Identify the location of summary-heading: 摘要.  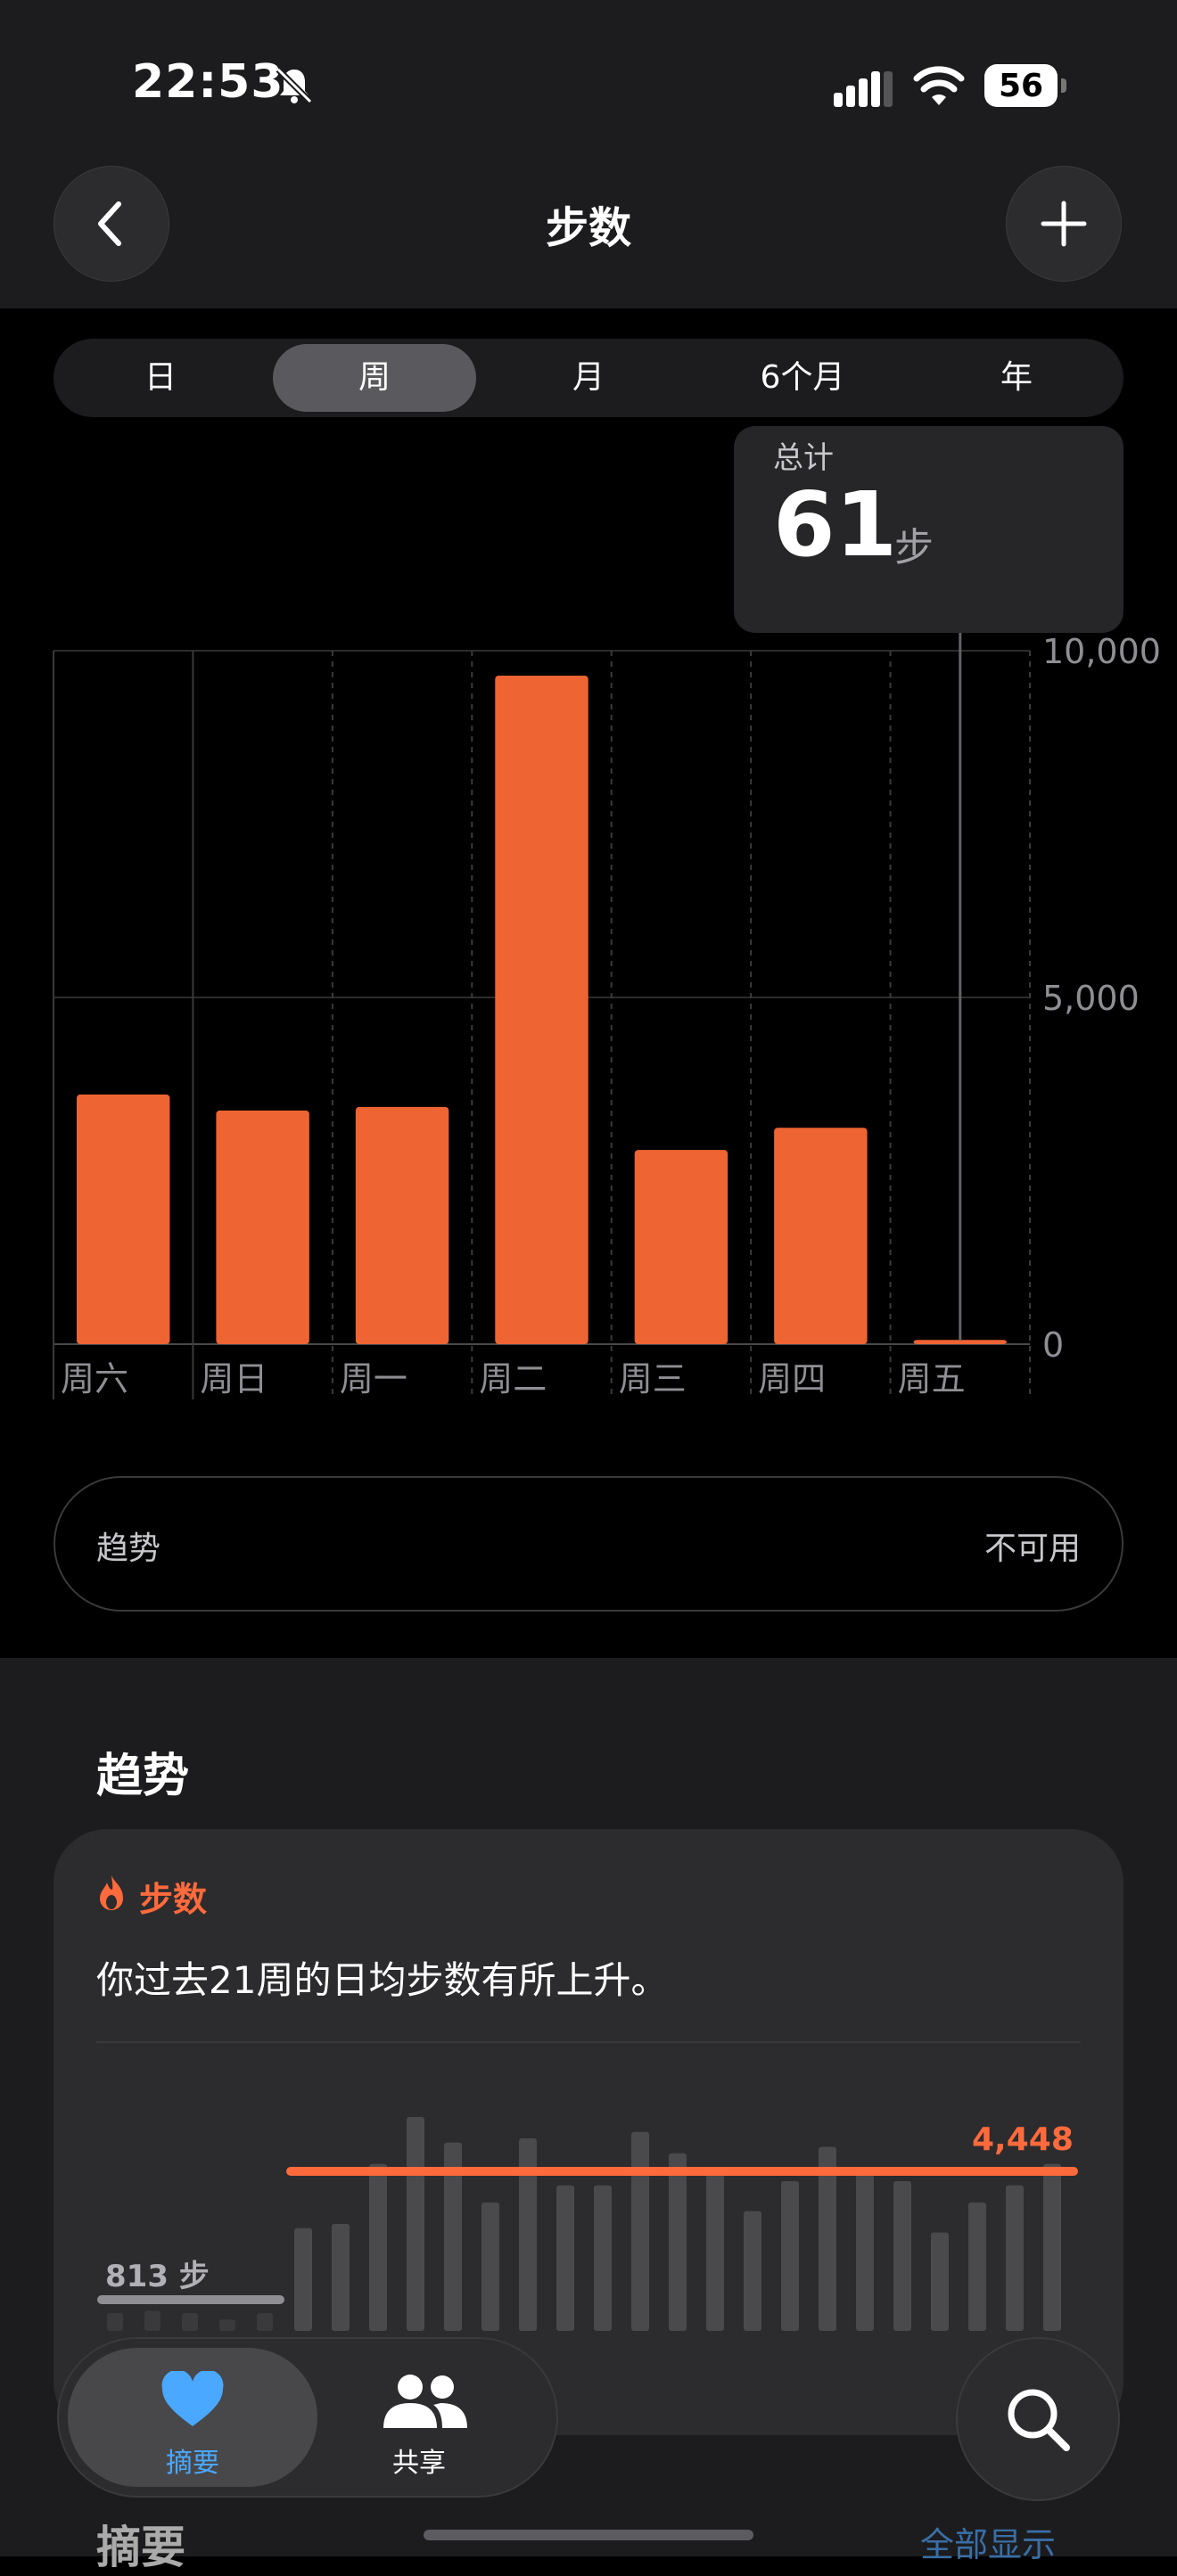
(140, 2547).